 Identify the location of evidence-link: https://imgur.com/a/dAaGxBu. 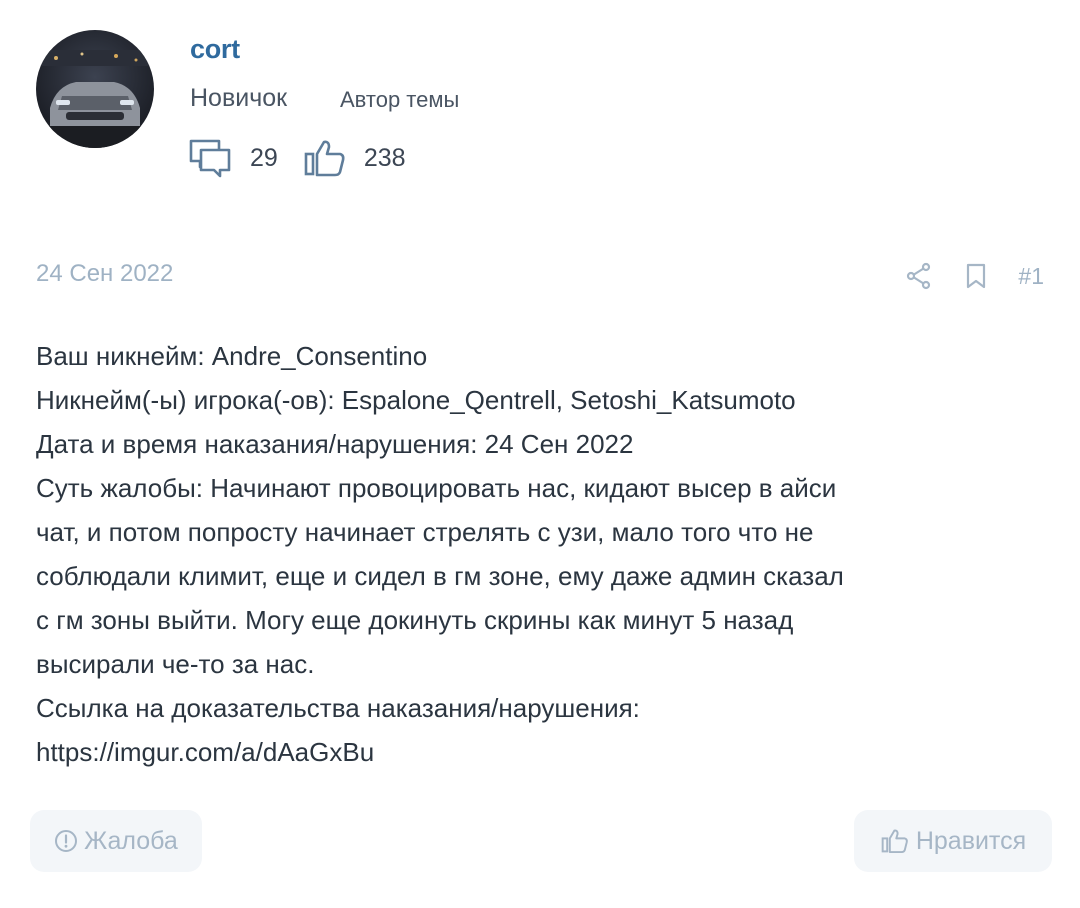
(541, 752).